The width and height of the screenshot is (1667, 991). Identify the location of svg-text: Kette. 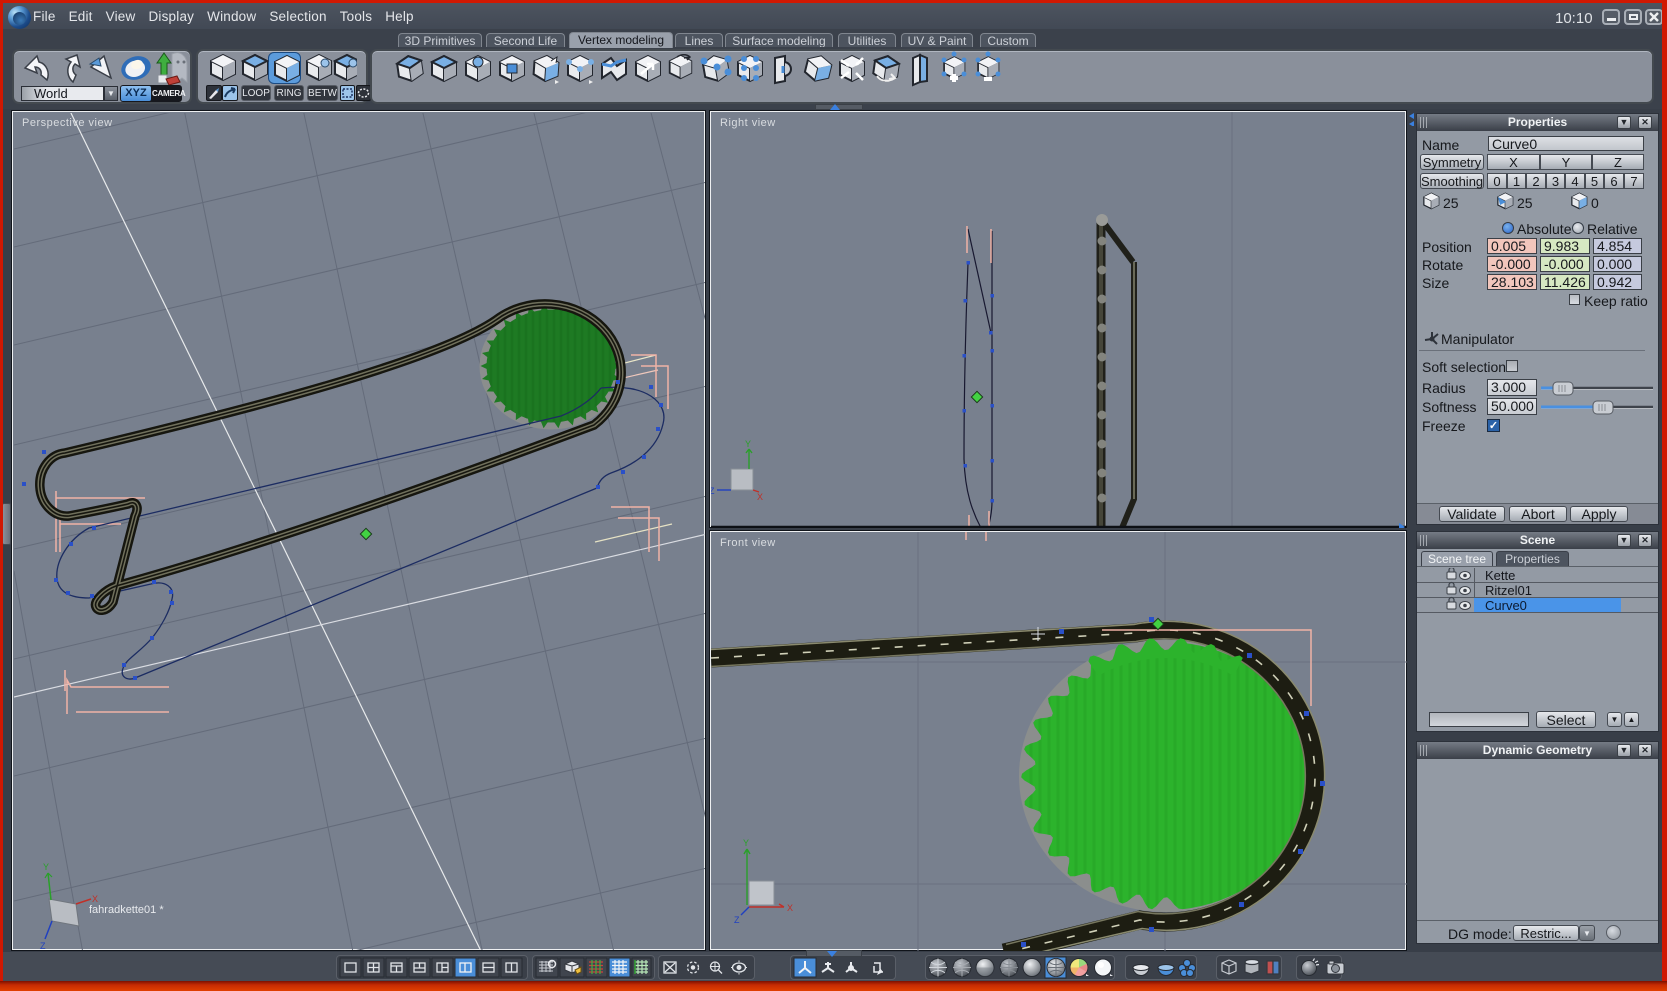
(1500, 575).